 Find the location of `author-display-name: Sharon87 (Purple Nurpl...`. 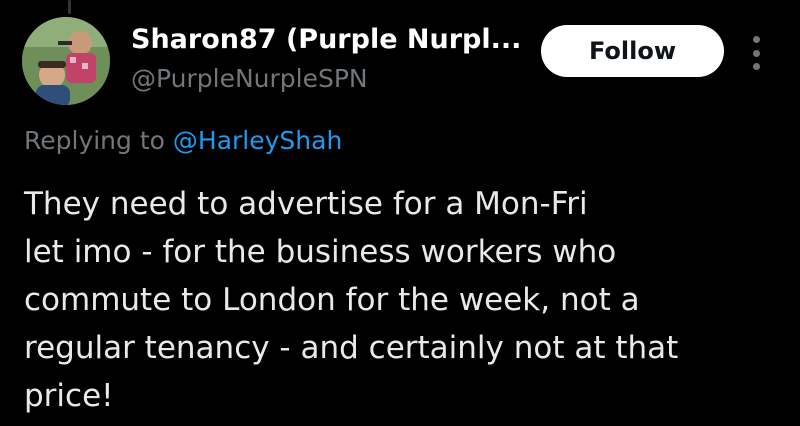

author-display-name: Sharon87 (Purple Nurpl... is located at coordinates (326, 40).